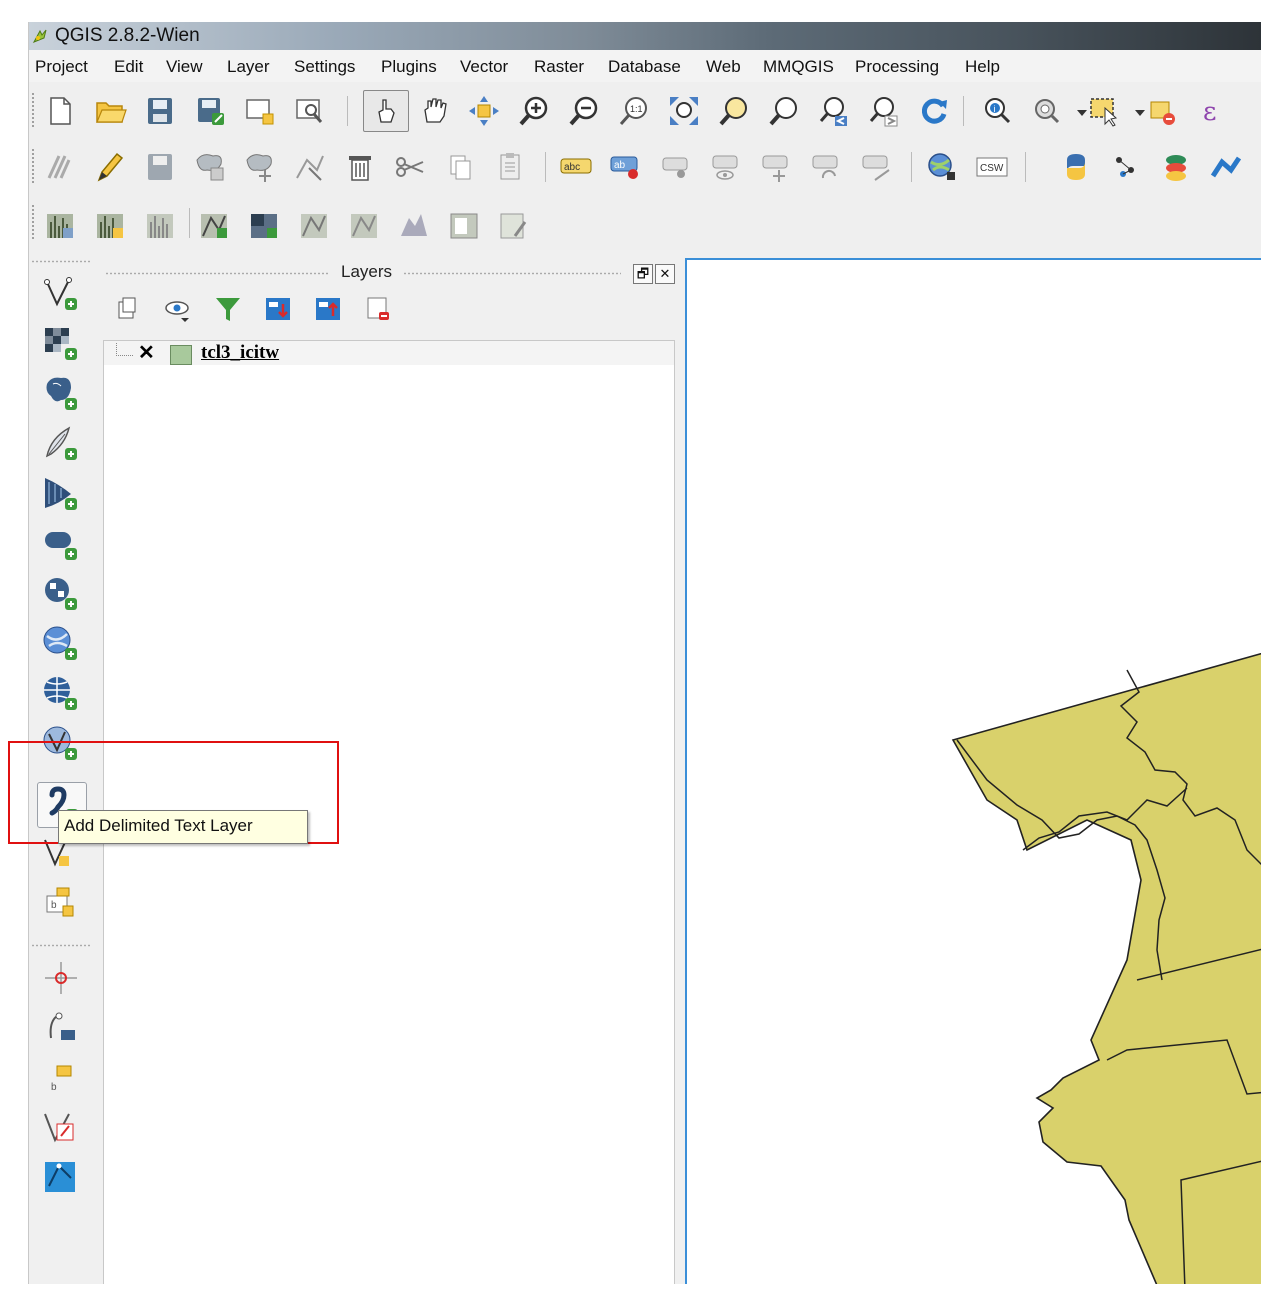 The height and width of the screenshot is (1295, 1276). I want to click on add-group-icon, so click(128, 309).